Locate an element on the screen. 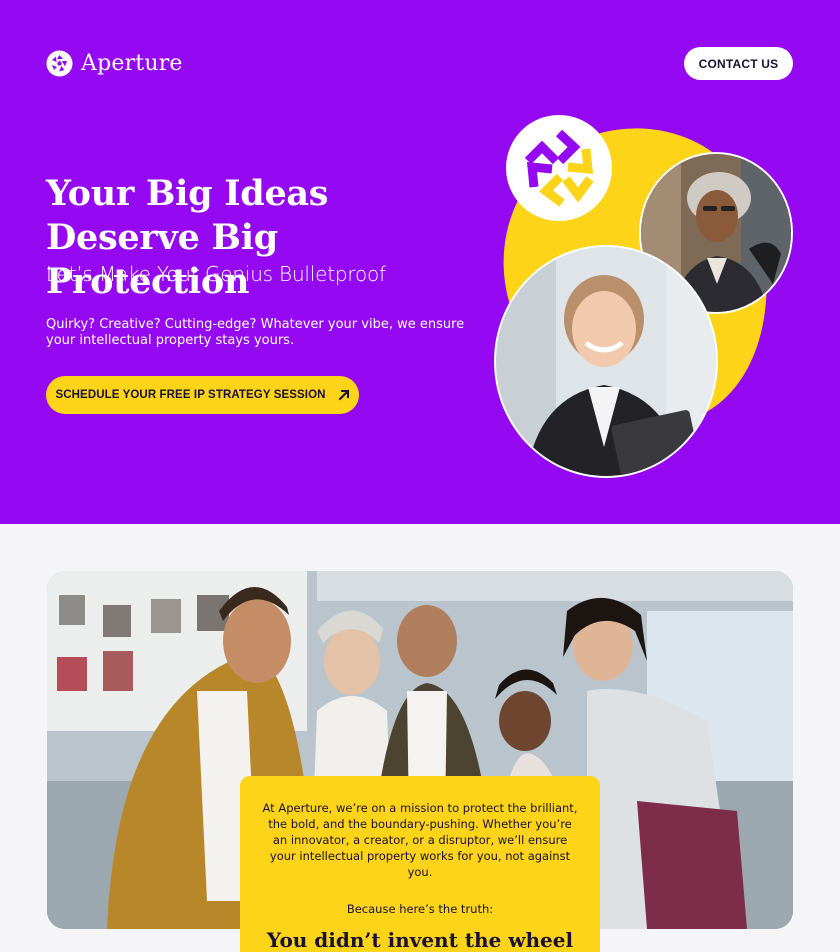  truth-headline: You didn’t invent the wheel is located at coordinates (420, 940).